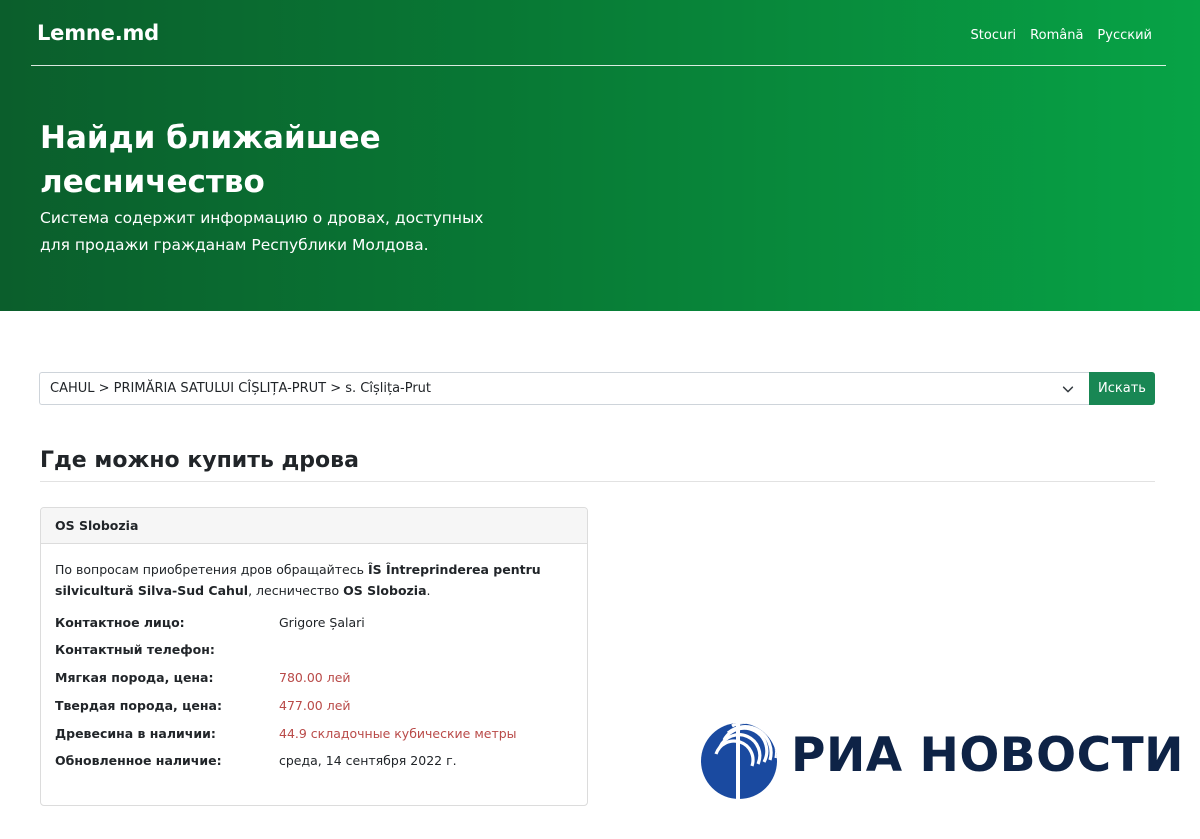 The image size is (1200, 839). I want to click on info-label: Мягкая порода, цена:, so click(134, 677).